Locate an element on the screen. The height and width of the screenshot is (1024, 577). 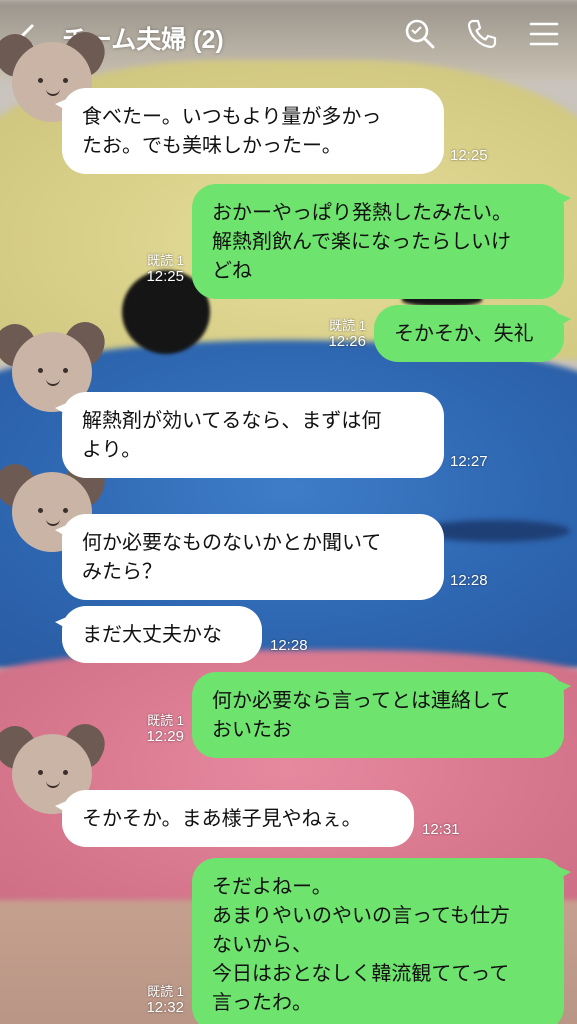
message-bubble-incoming: 食べたー。いつもより量が多かっ たお。でも美味しかったー。 is located at coordinates (249, 131).